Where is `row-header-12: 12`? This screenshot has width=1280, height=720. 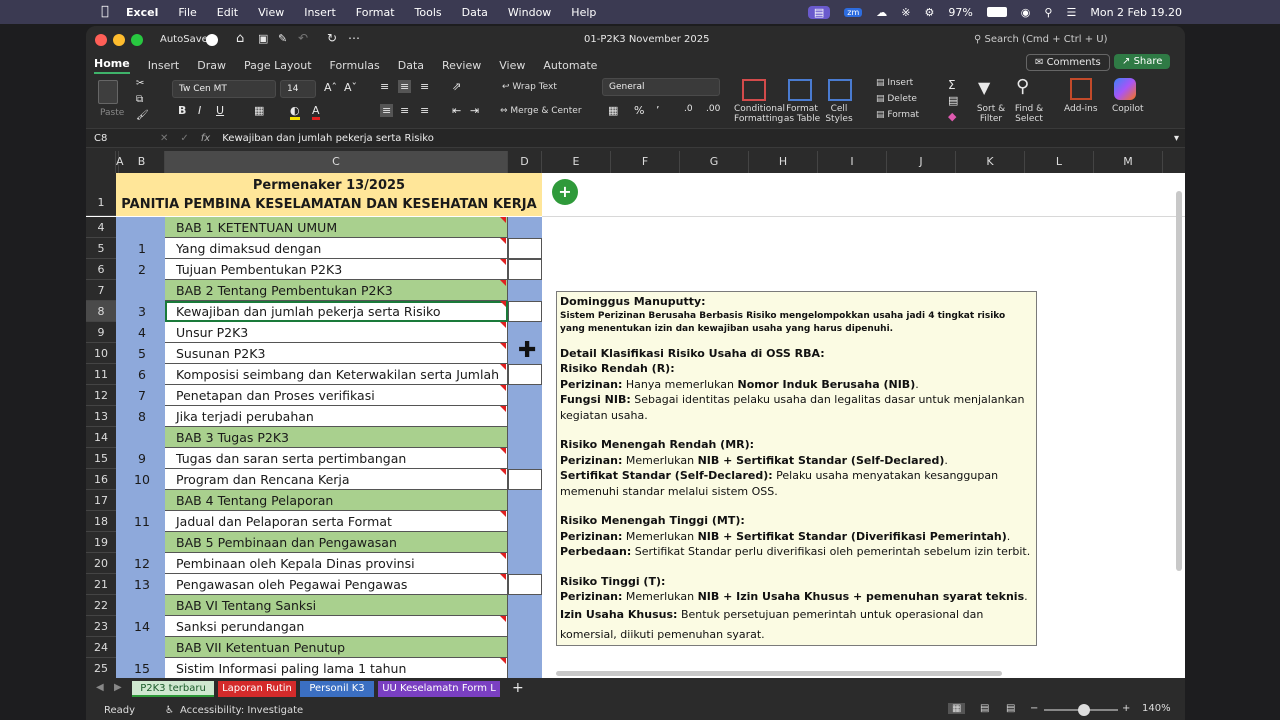 row-header-12: 12 is located at coordinates (101, 395).